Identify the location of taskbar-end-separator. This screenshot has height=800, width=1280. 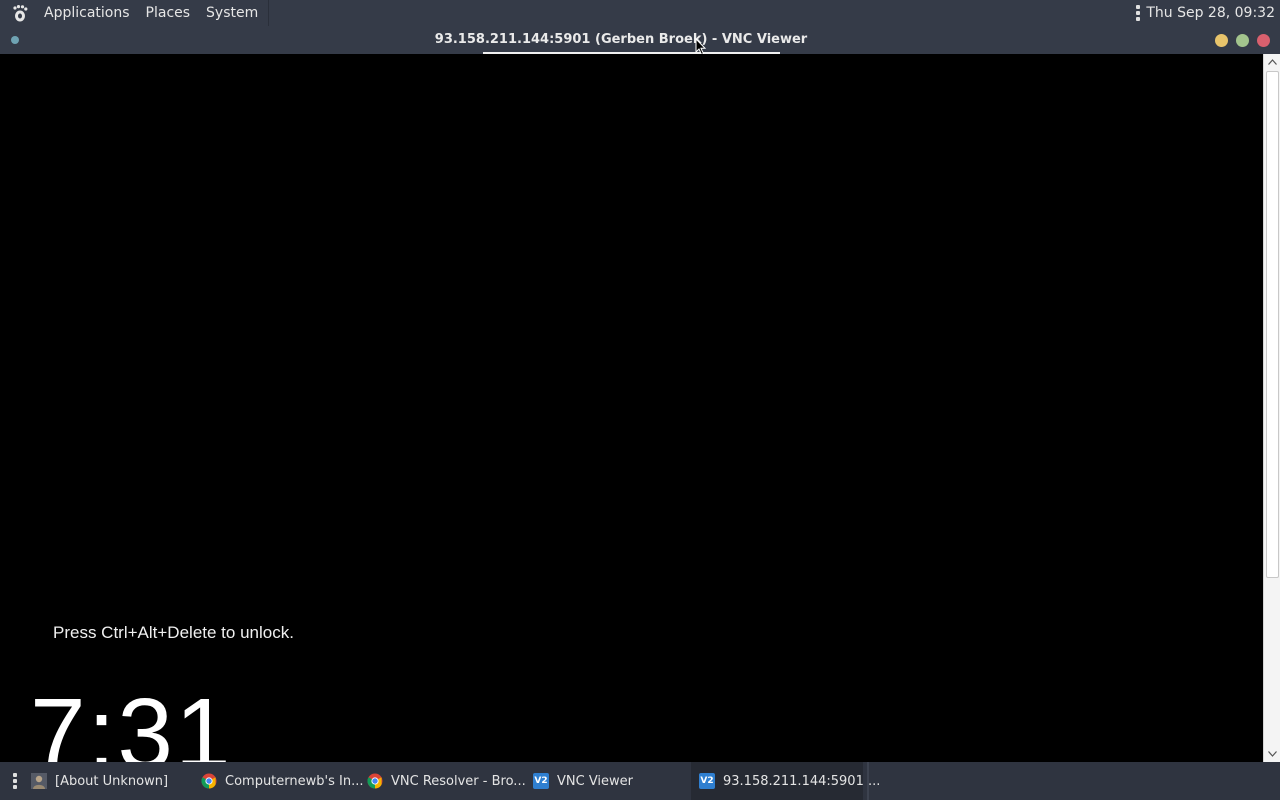
(868, 781).